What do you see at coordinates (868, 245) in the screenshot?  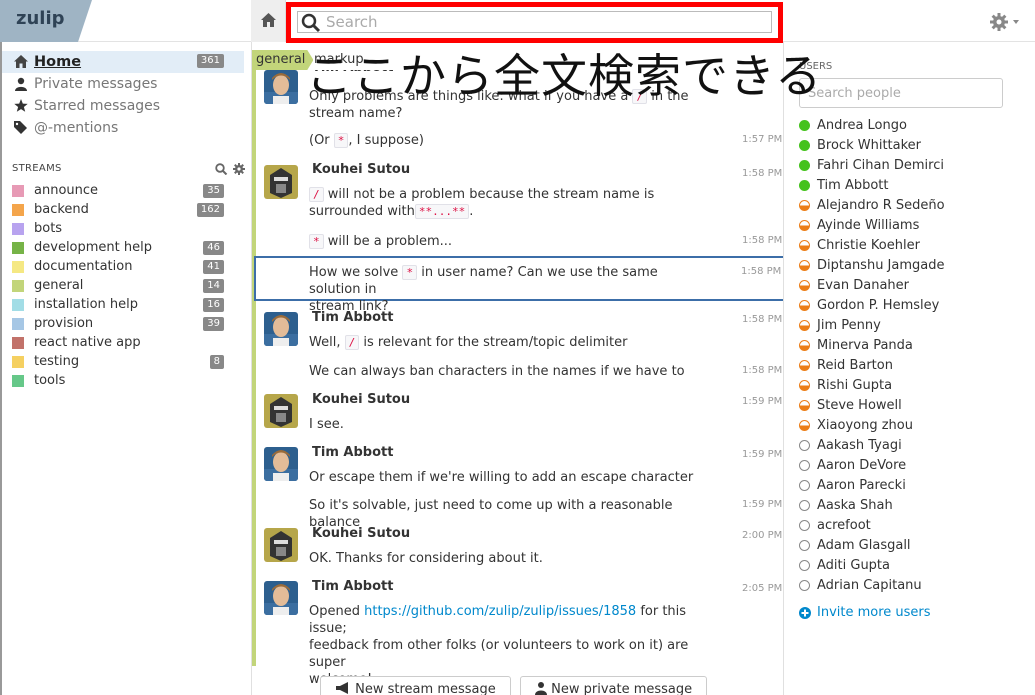 I see `user-name: Christie Koehler` at bounding box center [868, 245].